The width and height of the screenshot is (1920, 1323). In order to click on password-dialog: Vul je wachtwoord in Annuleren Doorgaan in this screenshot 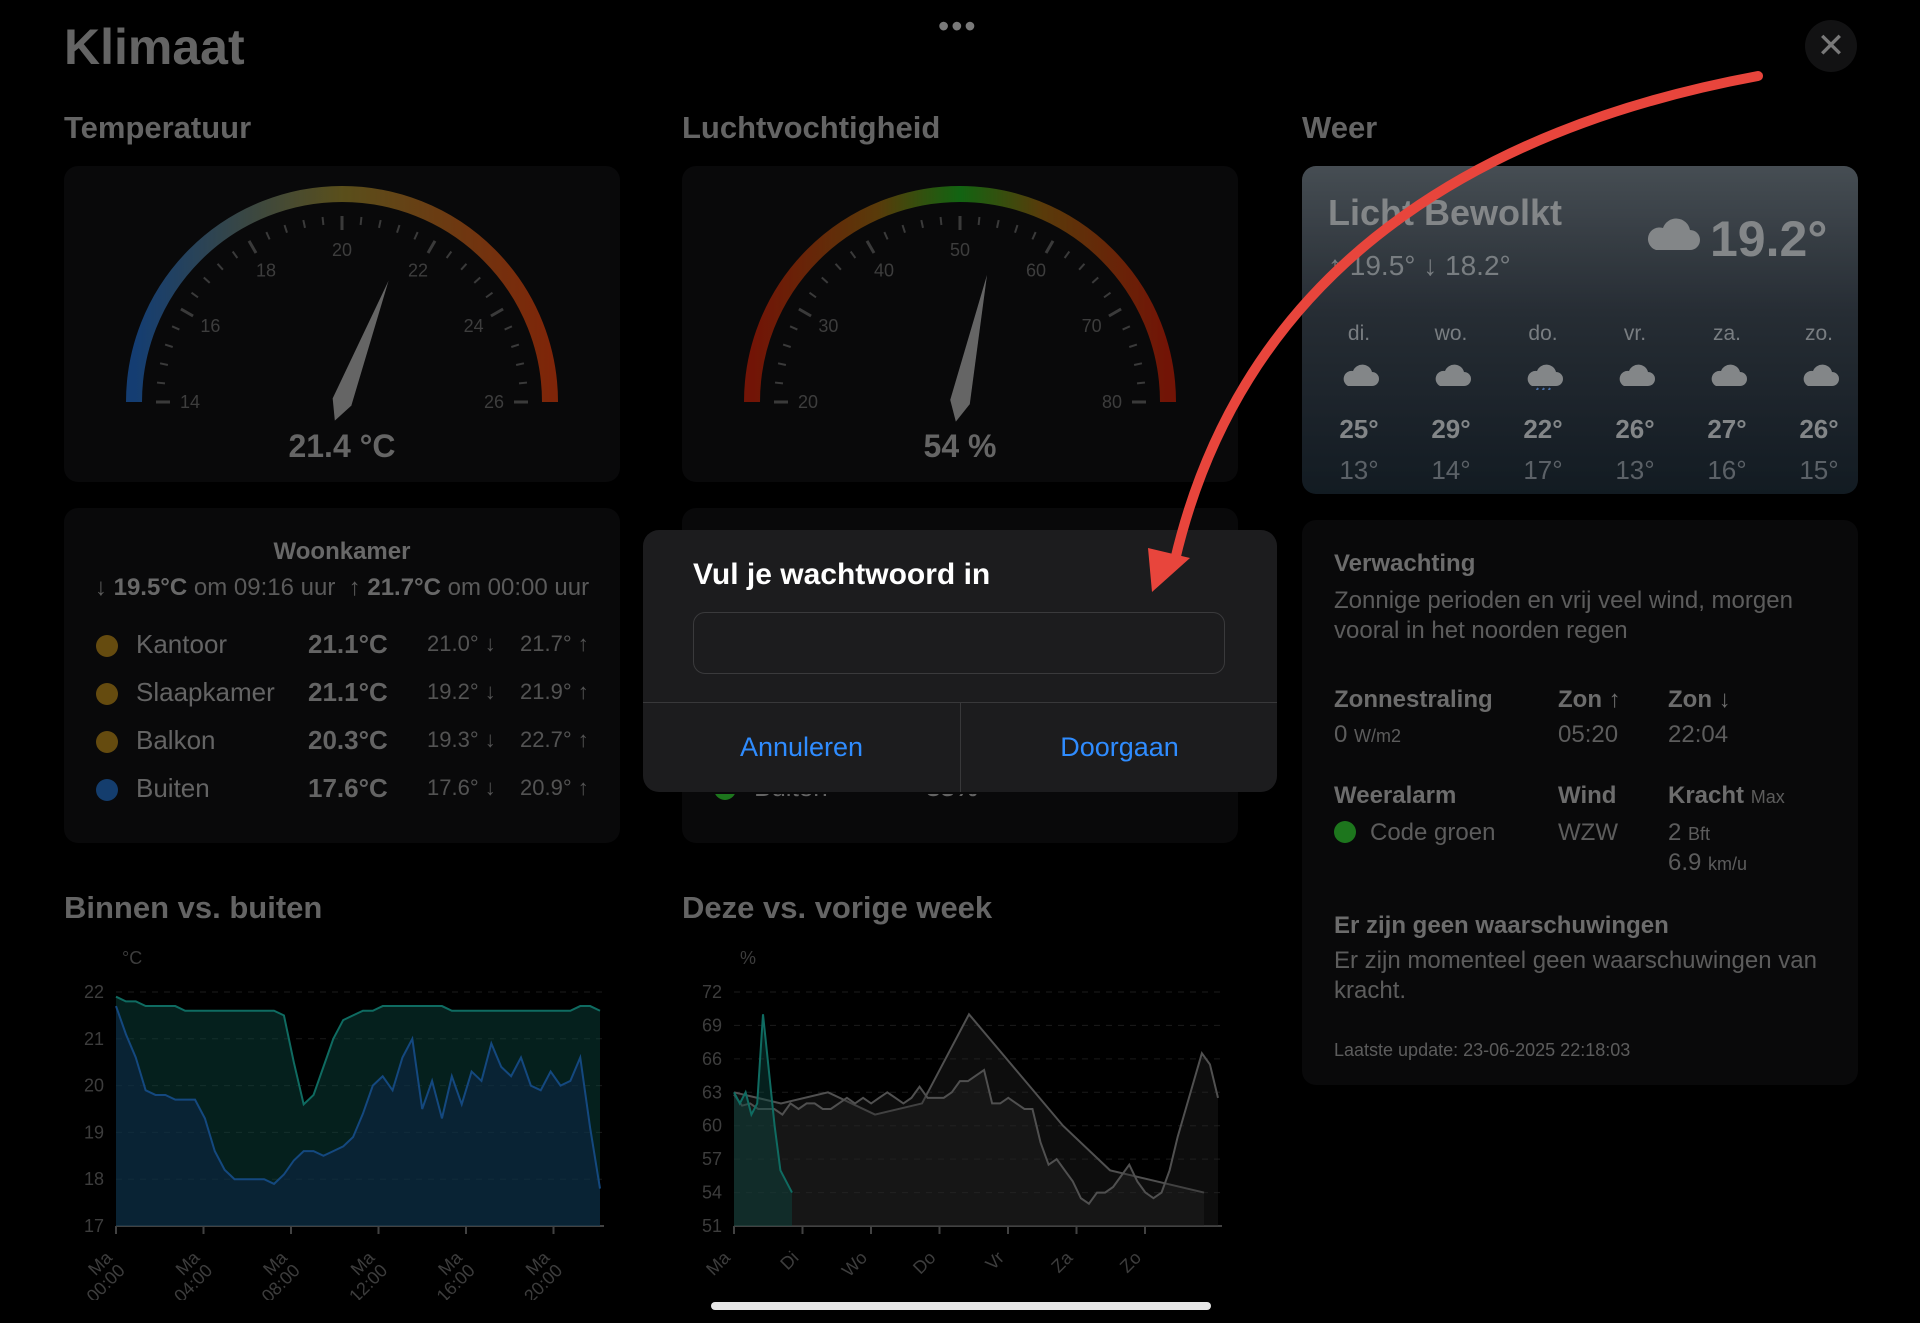, I will do `click(960, 661)`.